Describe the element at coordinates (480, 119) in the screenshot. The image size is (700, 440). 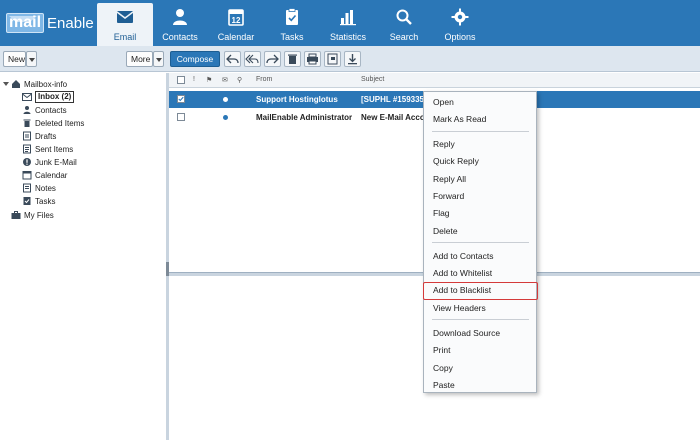
I see `menu-item-mark-as-read: Mark As Read` at that location.